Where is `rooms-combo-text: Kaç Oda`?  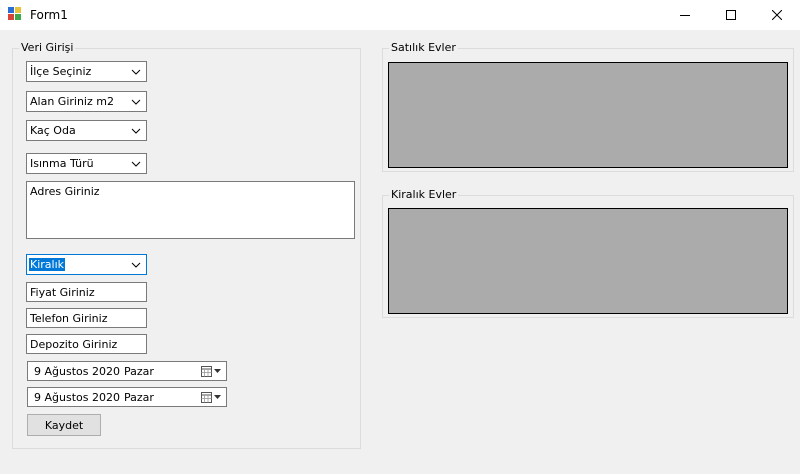 rooms-combo-text: Kaç Oda is located at coordinates (53, 130).